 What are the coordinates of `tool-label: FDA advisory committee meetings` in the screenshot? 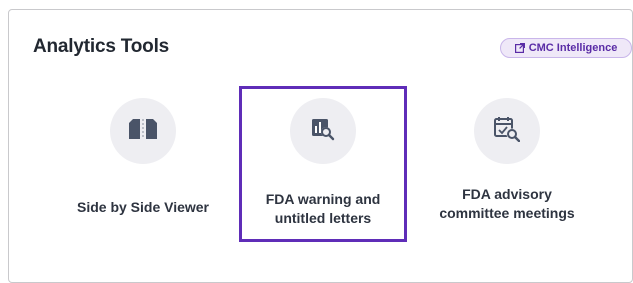 It's located at (507, 203).